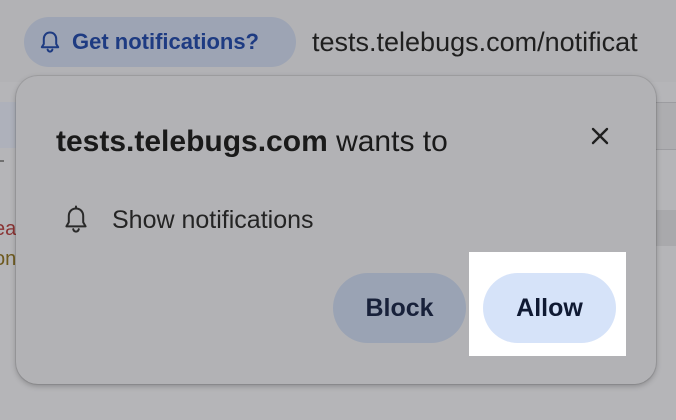 Image resolution: width=676 pixels, height=420 pixels. Describe the element at coordinates (665, 228) in the screenshot. I see `background-row` at that location.